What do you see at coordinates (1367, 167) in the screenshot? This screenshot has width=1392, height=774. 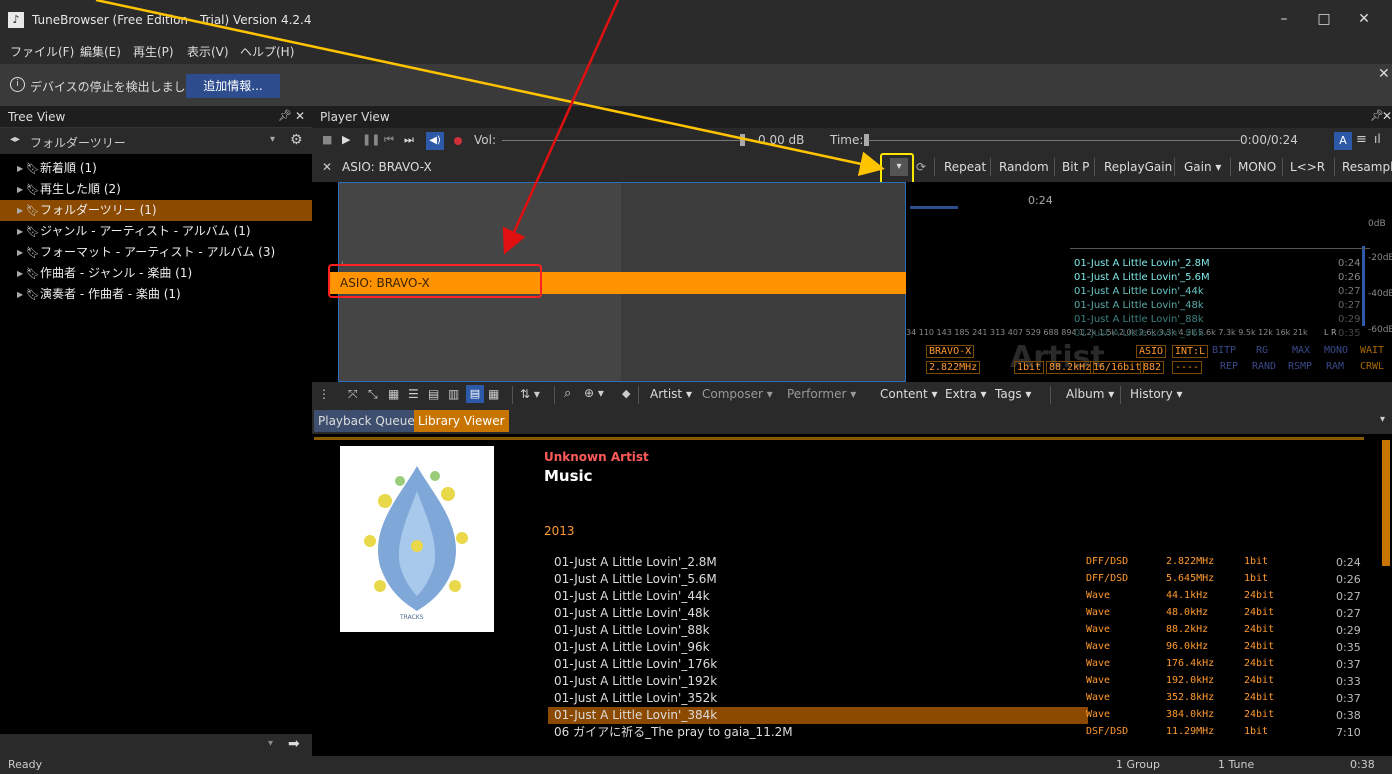 I see `resample-button: Resample` at bounding box center [1367, 167].